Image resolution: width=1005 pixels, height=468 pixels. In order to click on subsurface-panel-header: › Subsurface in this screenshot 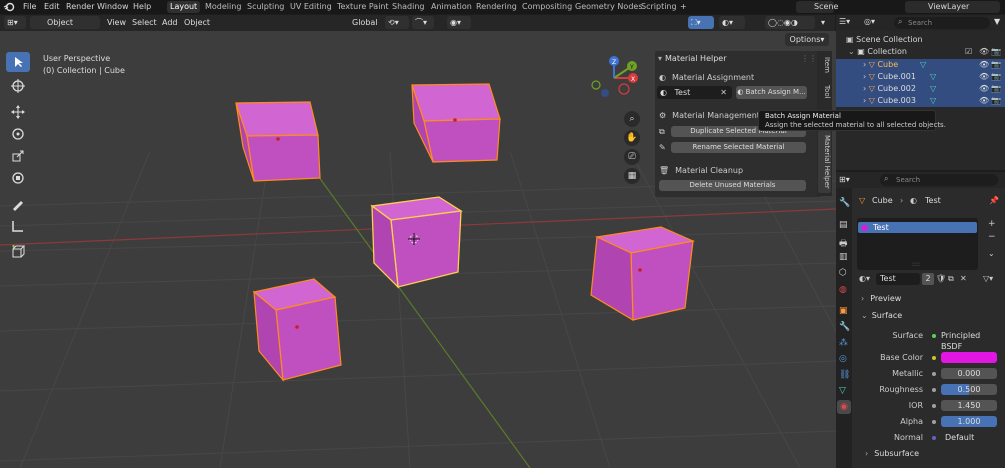, I will do `click(928, 454)`.